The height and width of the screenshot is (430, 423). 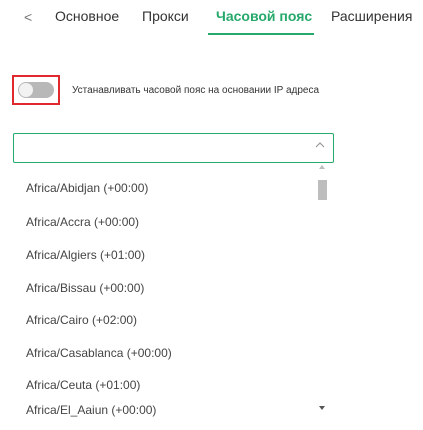 I want to click on list-item: Africa/Ceuta (+01:00), so click(x=83, y=385).